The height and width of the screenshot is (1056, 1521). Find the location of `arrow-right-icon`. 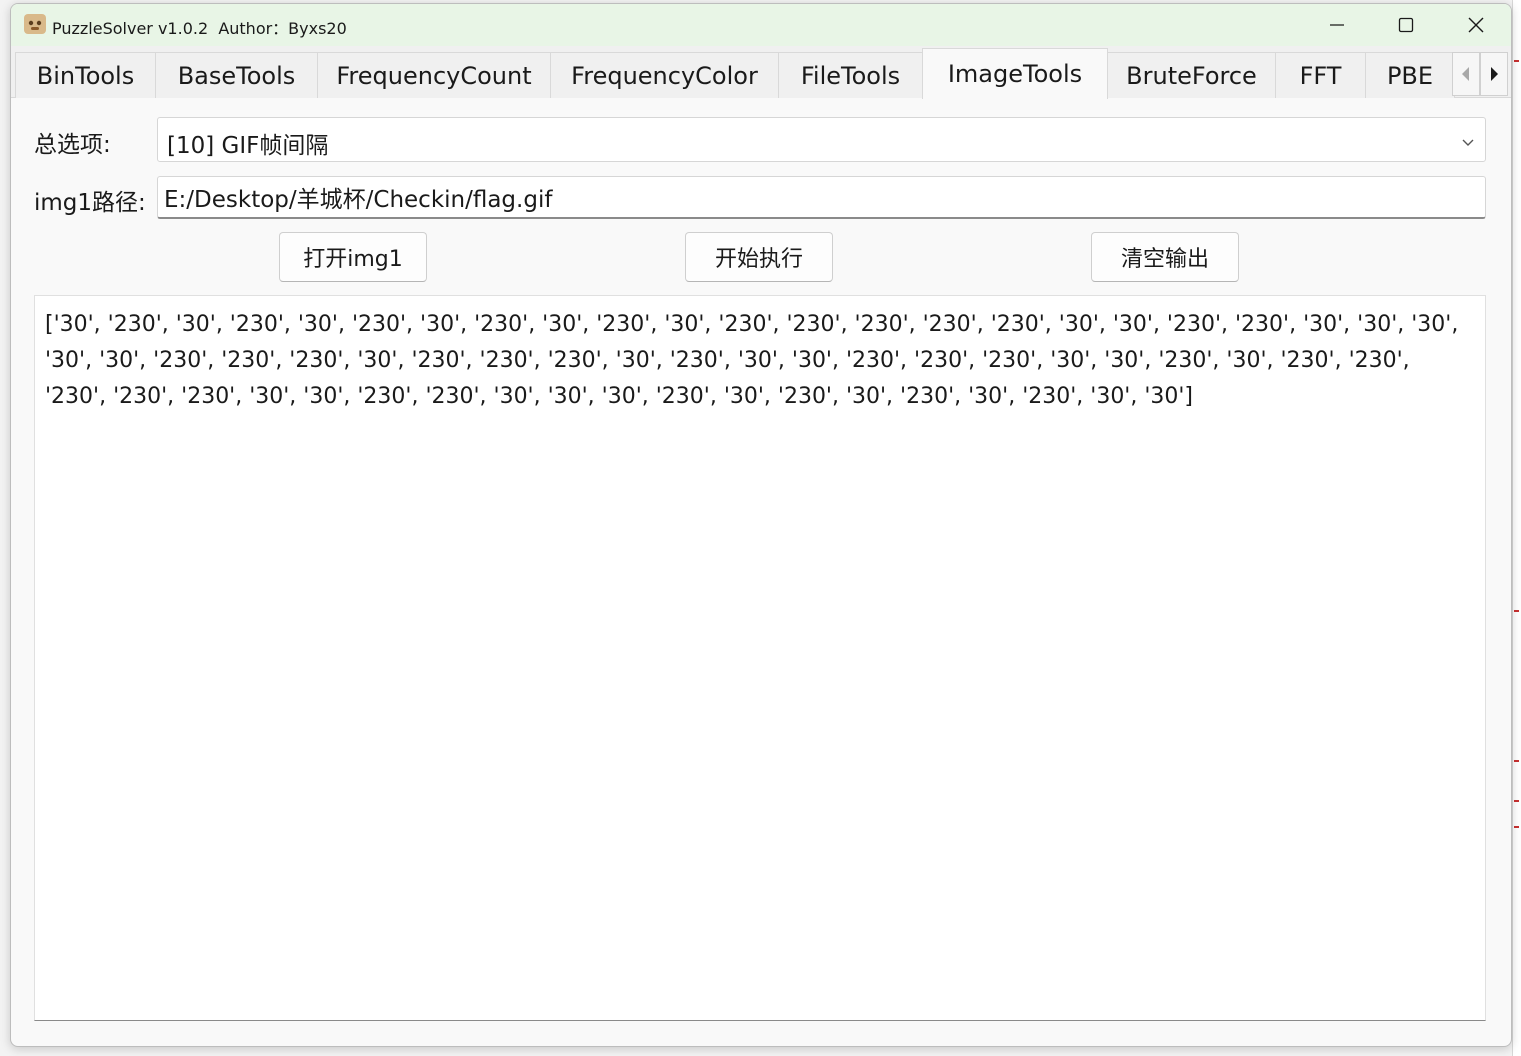

arrow-right-icon is located at coordinates (1494, 74).